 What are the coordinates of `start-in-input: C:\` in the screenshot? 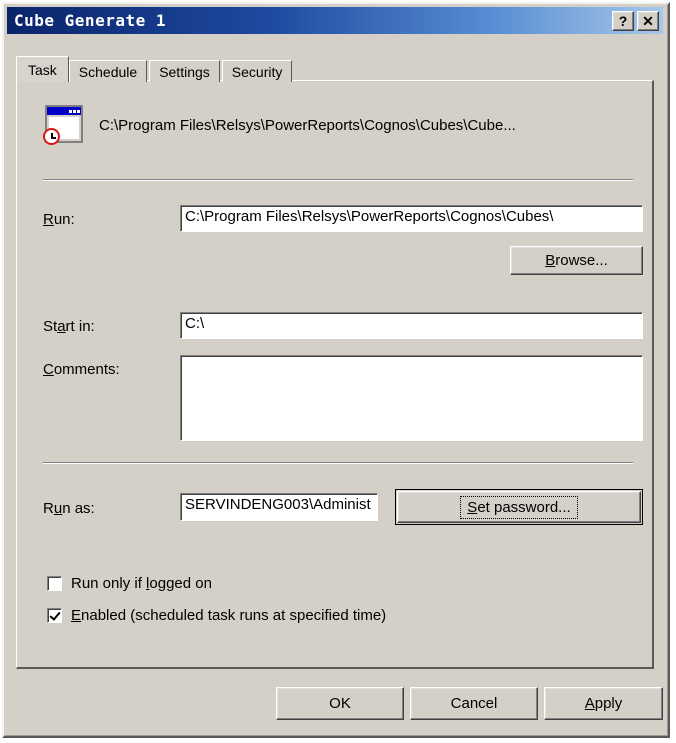 It's located at (411, 325).